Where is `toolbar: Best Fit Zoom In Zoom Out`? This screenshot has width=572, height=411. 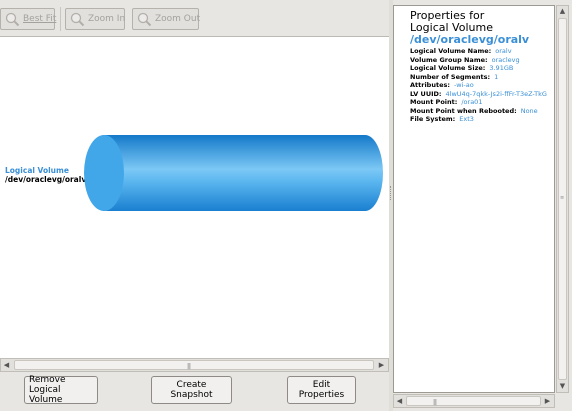
toolbar: Best Fit Zoom In Zoom Out is located at coordinates (194, 18).